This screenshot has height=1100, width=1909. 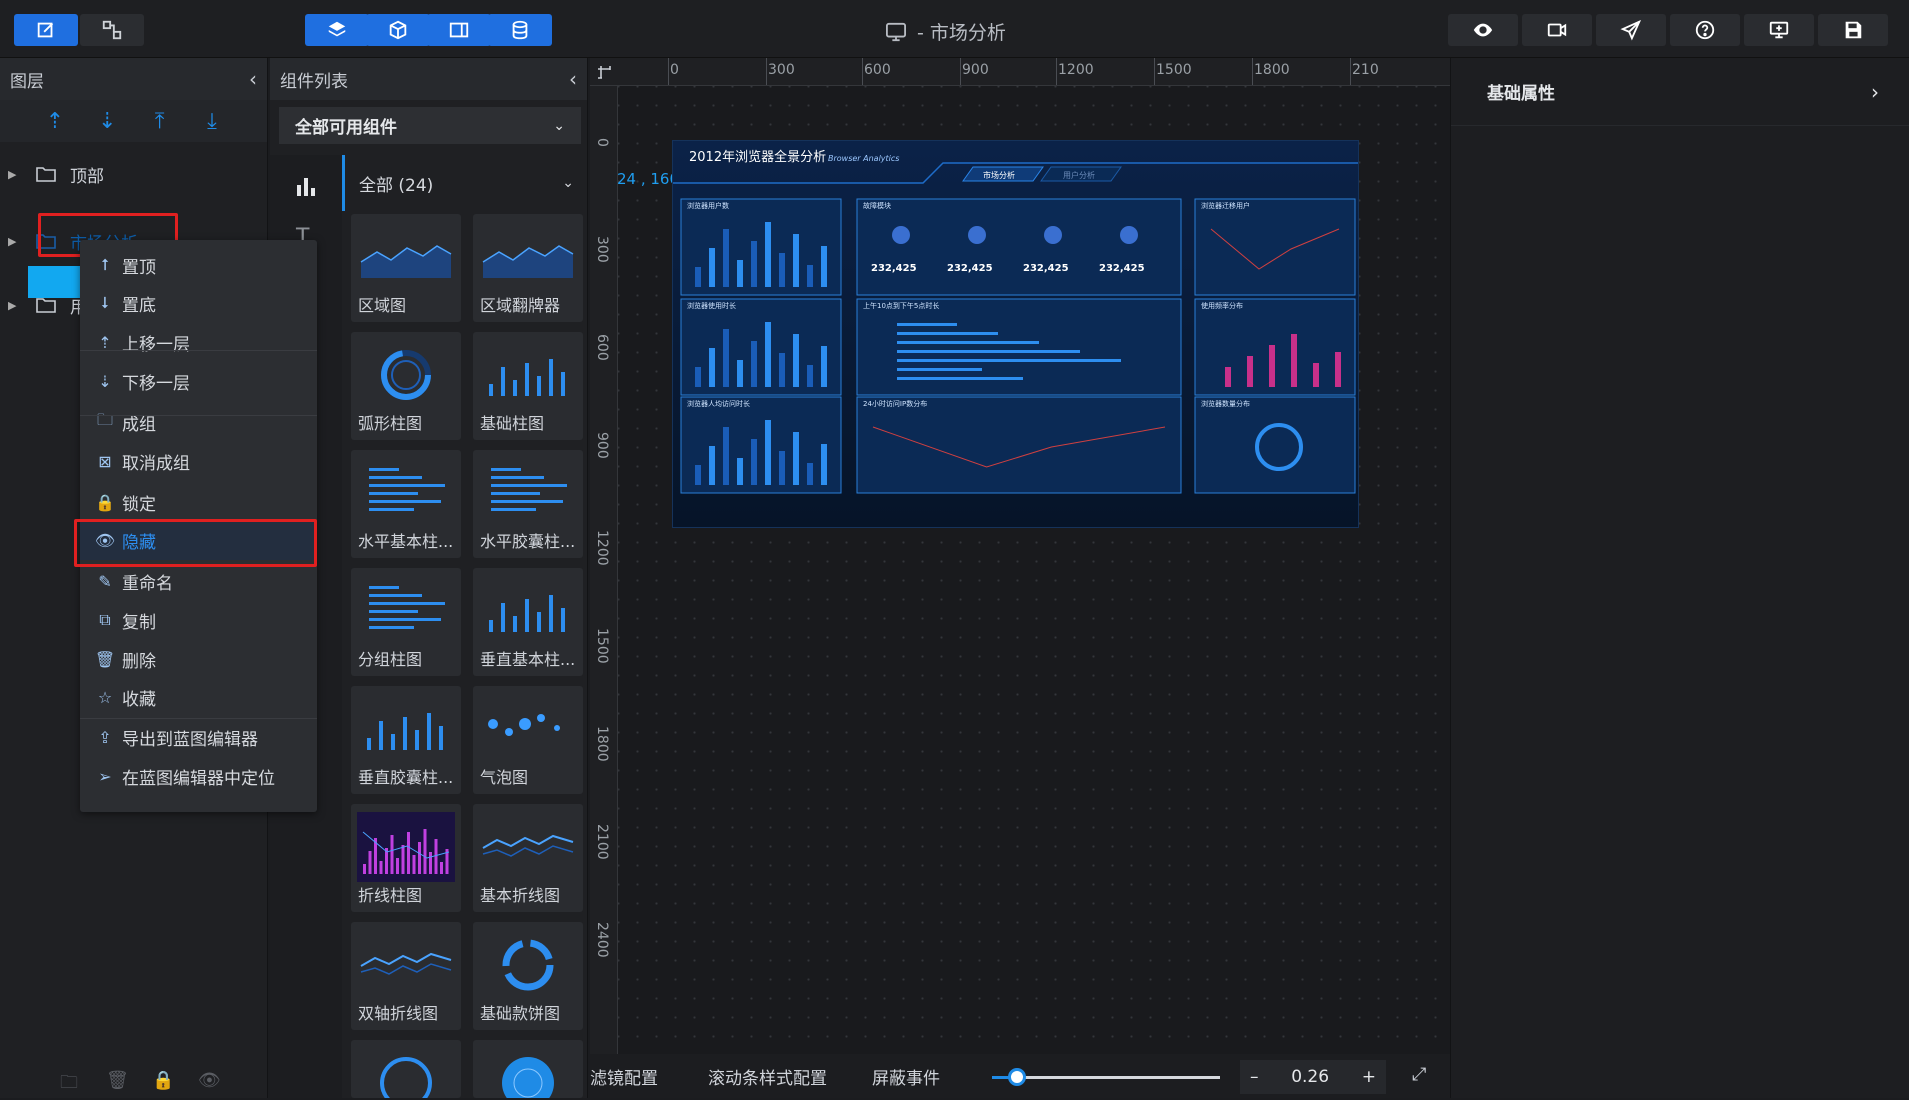 I want to click on property-panel-header: 基础属性 ›, so click(x=1680, y=92).